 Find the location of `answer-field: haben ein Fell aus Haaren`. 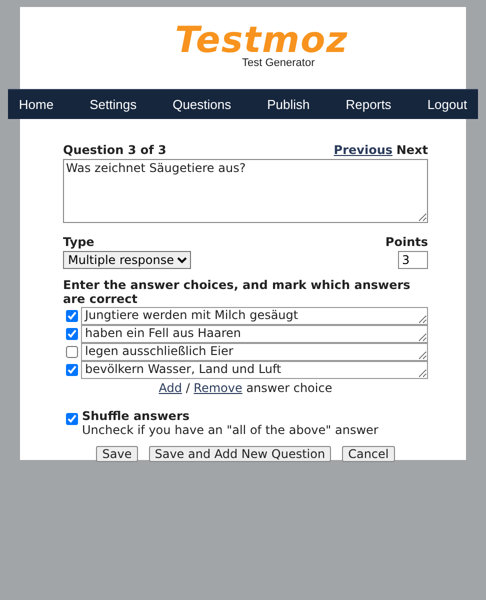

answer-field: haben ein Fell aus Haaren is located at coordinates (254, 334).